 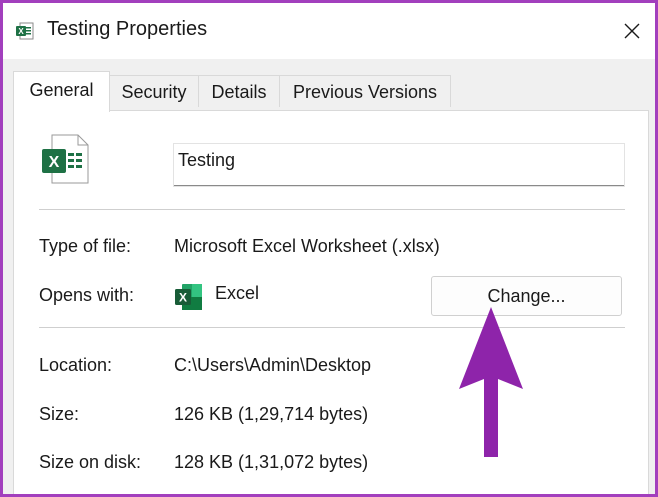 I want to click on size-label: Size:, so click(x=59, y=414).